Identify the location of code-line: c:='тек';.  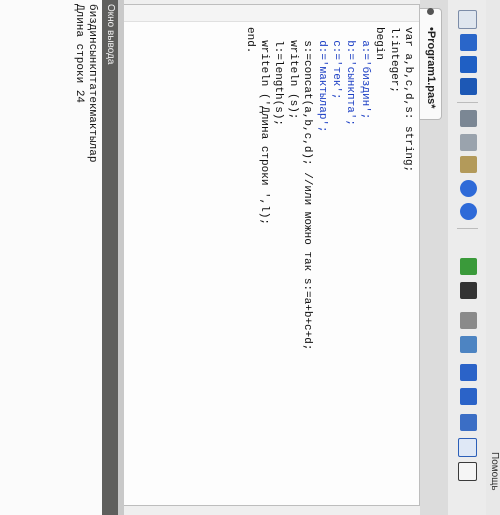
(336, 63).